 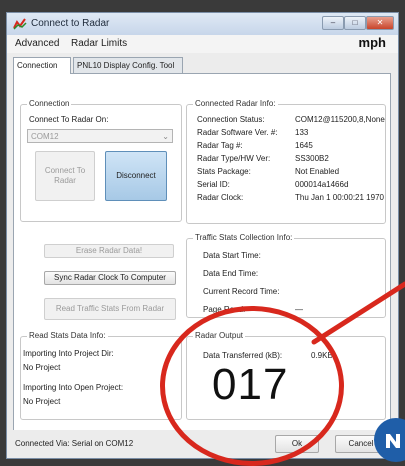 I want to click on info-label: Connection Status:, so click(x=231, y=119).